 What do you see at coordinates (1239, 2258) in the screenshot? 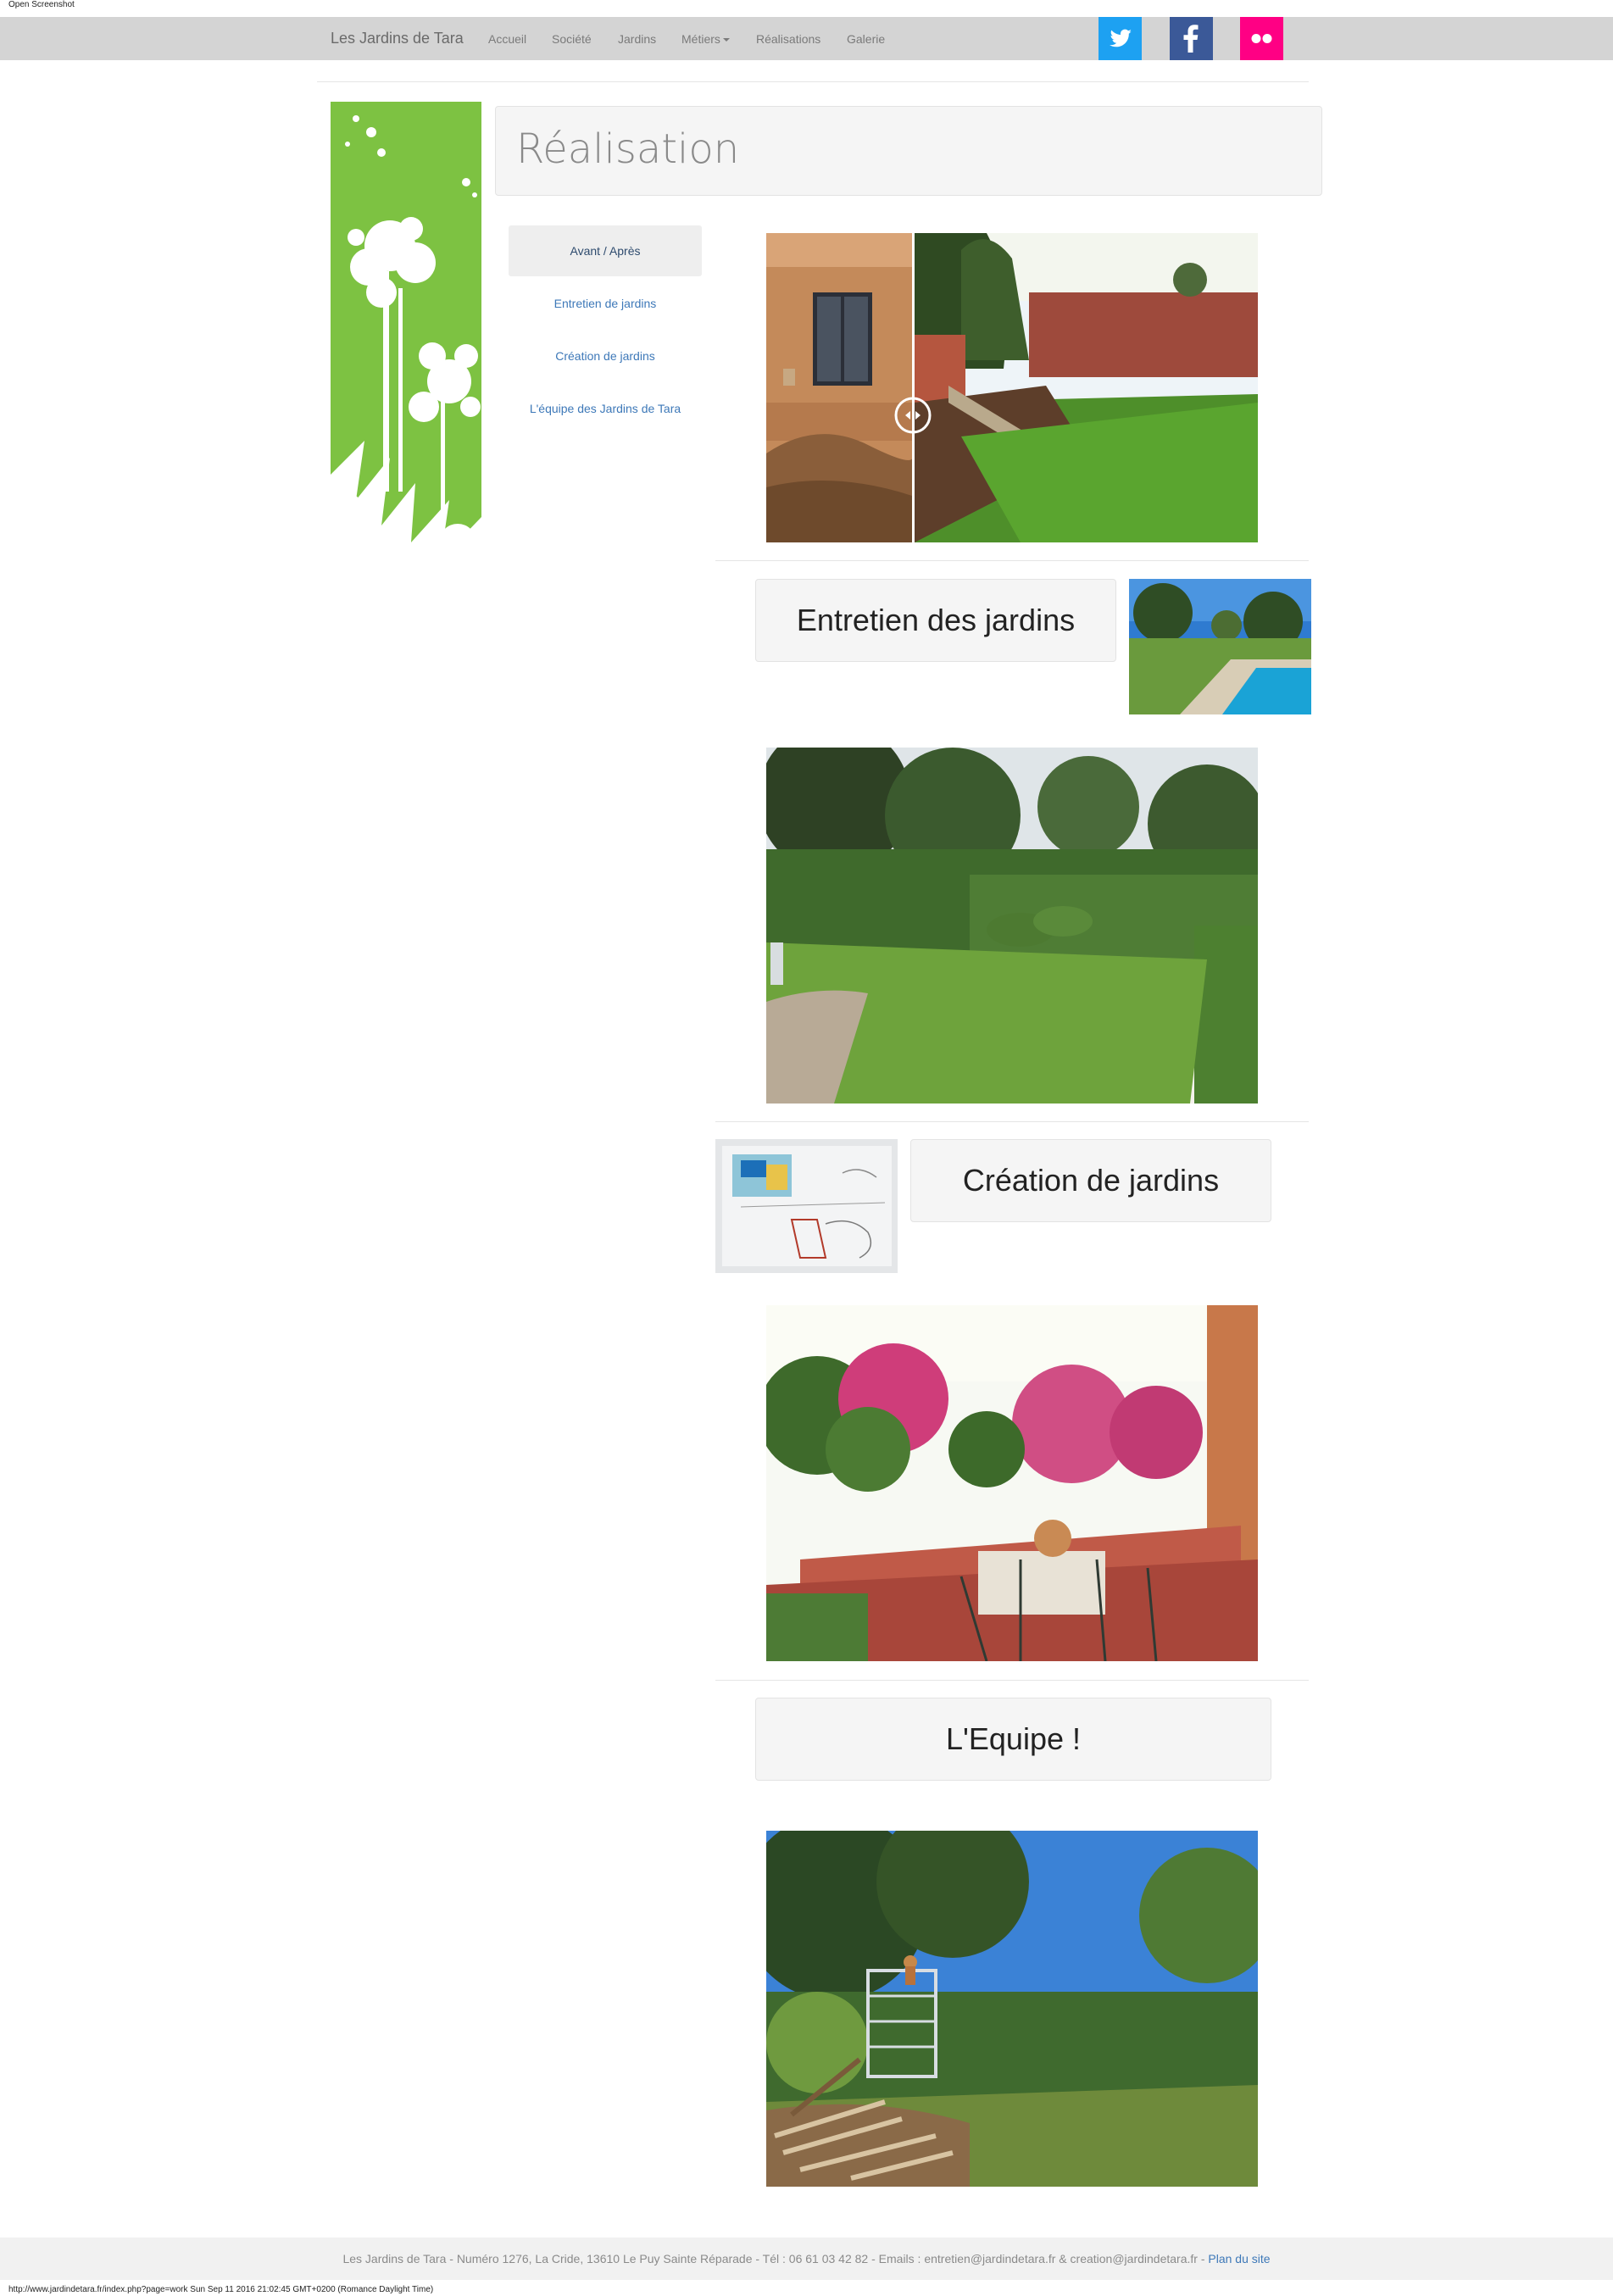
I see `sitemap-link: Plan du site` at bounding box center [1239, 2258].